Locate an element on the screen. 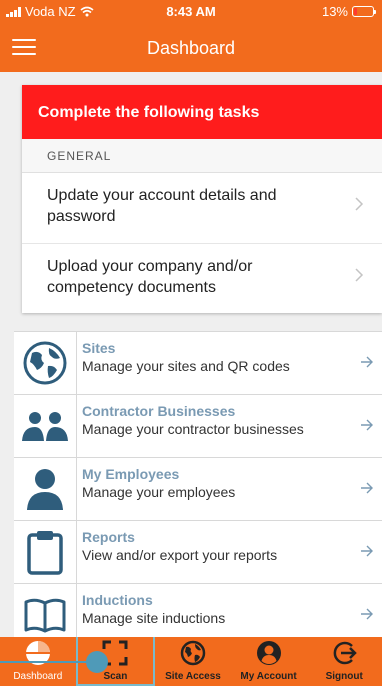 The image size is (382, 686). menu-item-reports: Reports View and/or export your reports is located at coordinates (198, 552).